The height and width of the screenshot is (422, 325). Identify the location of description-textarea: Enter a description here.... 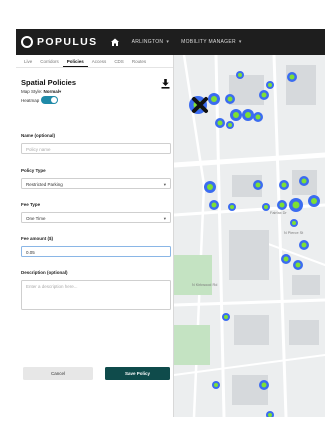
(96, 295).